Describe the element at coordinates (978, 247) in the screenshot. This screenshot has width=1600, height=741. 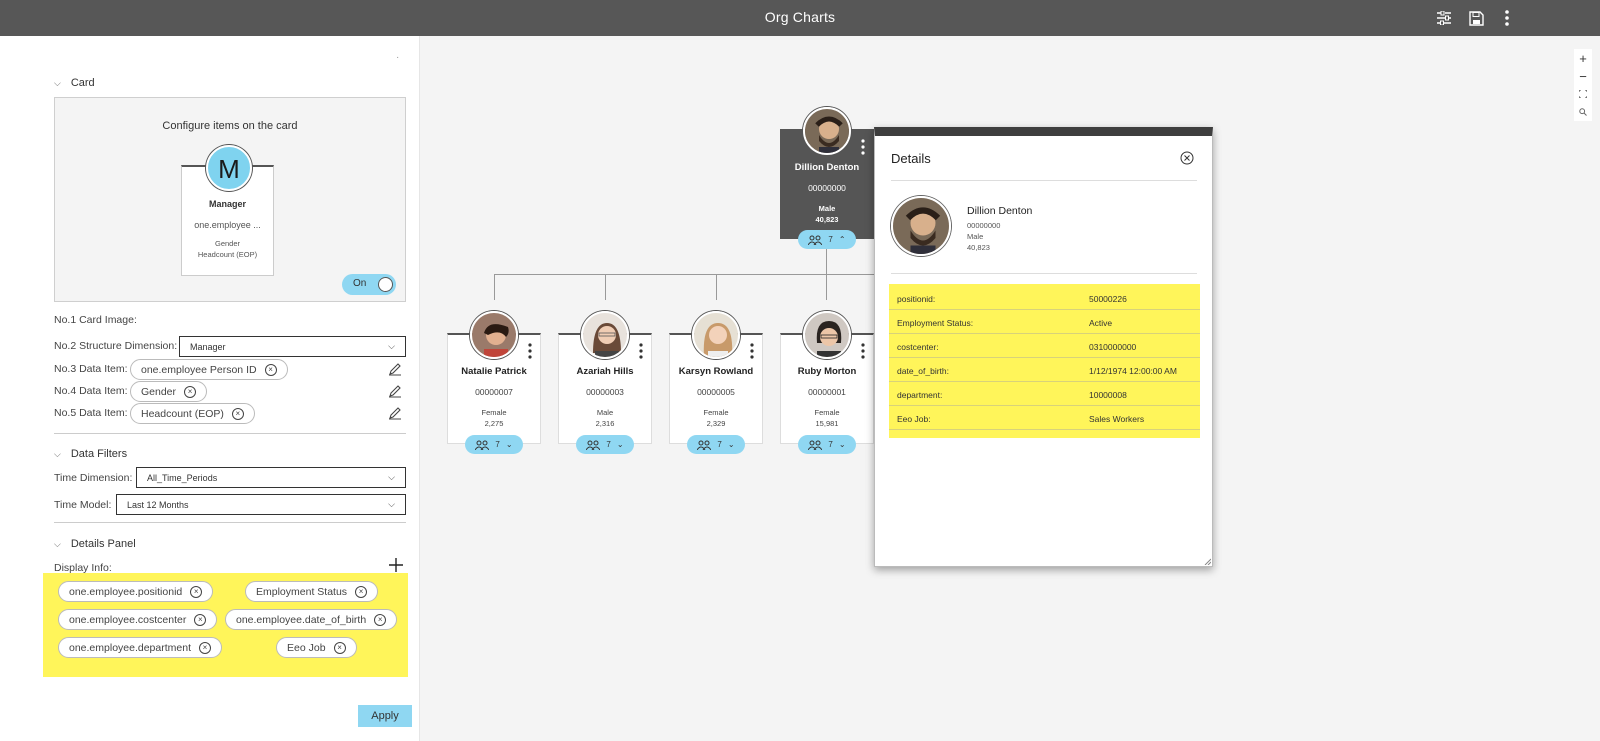
I see `details-headcount: 40,823` at that location.